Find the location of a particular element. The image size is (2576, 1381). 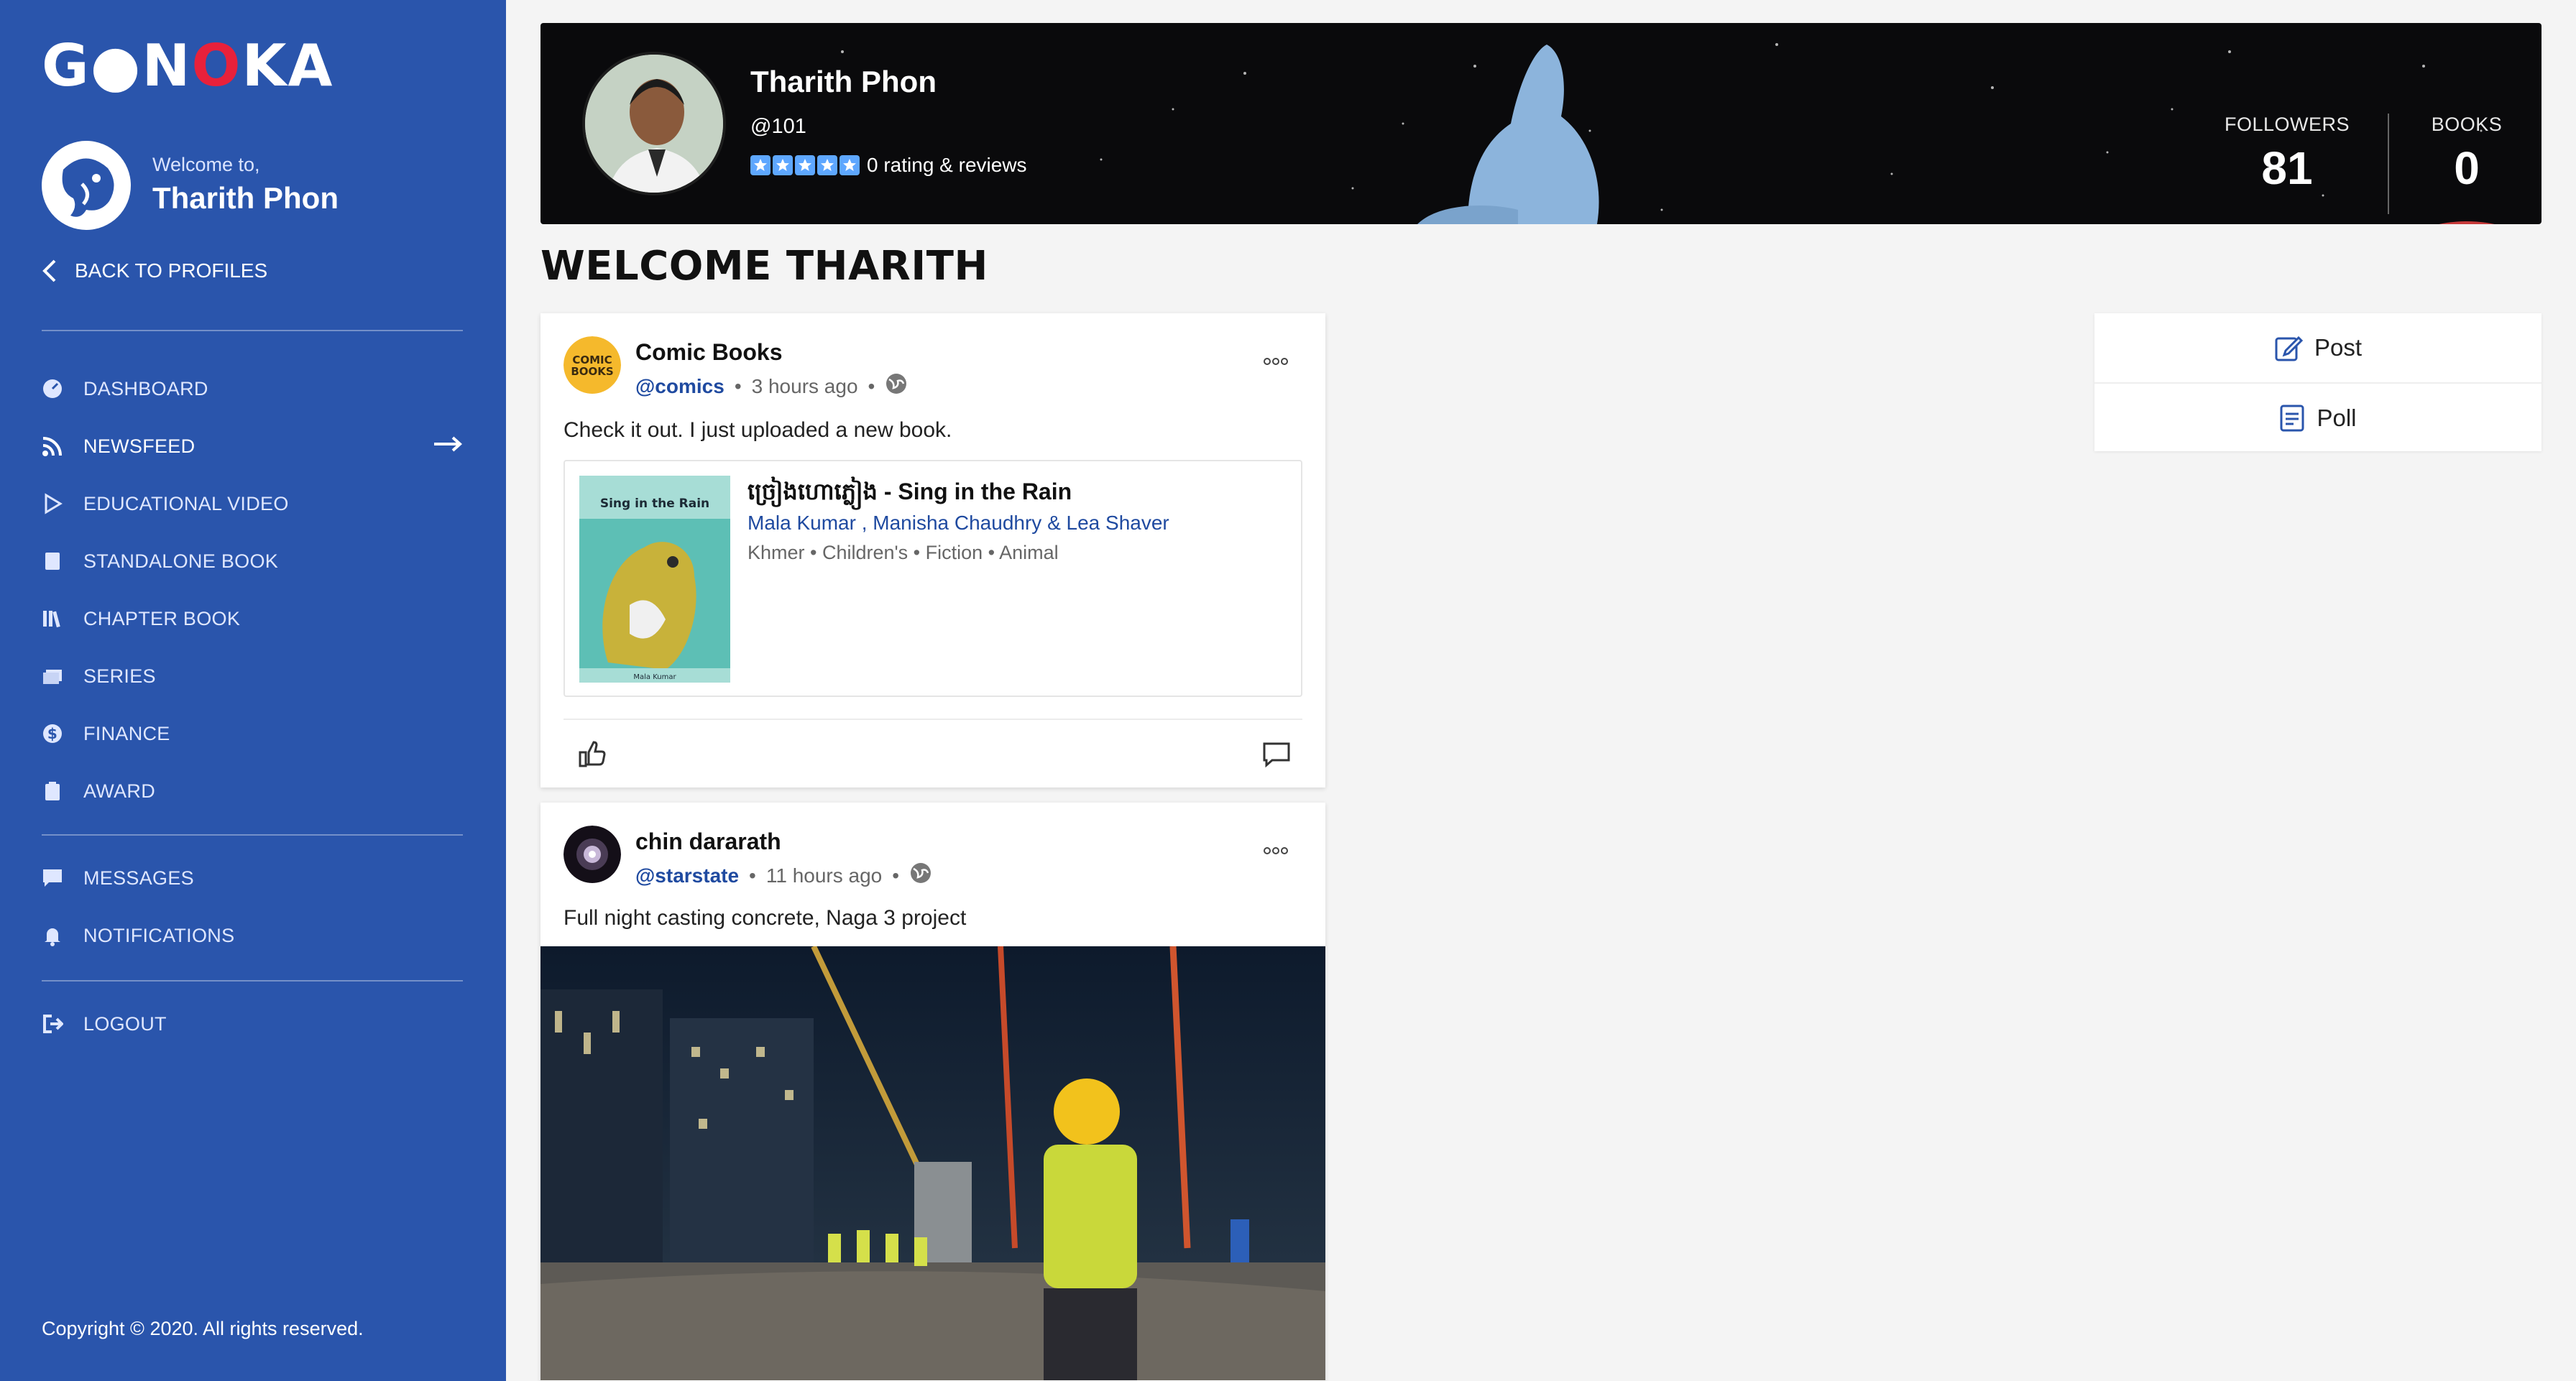

welcome-user-name: Tharith Phon is located at coordinates (245, 198).